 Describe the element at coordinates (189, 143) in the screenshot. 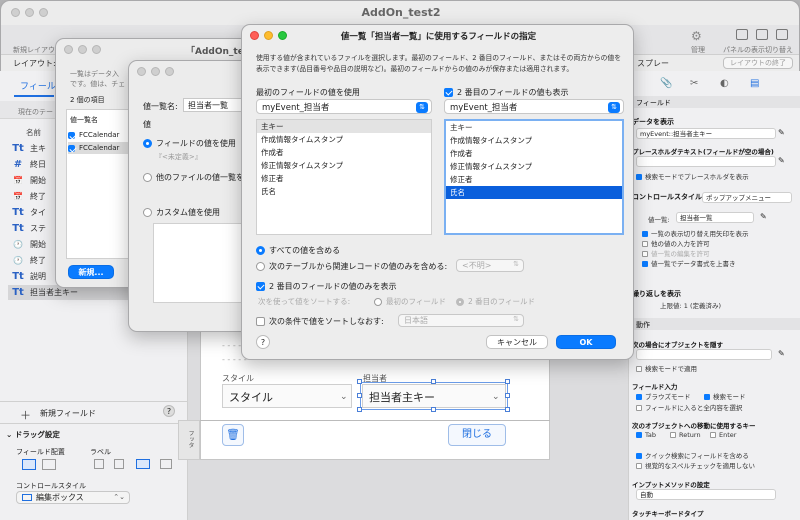

I see `use-field-values-option: フィールドの値を使用` at that location.